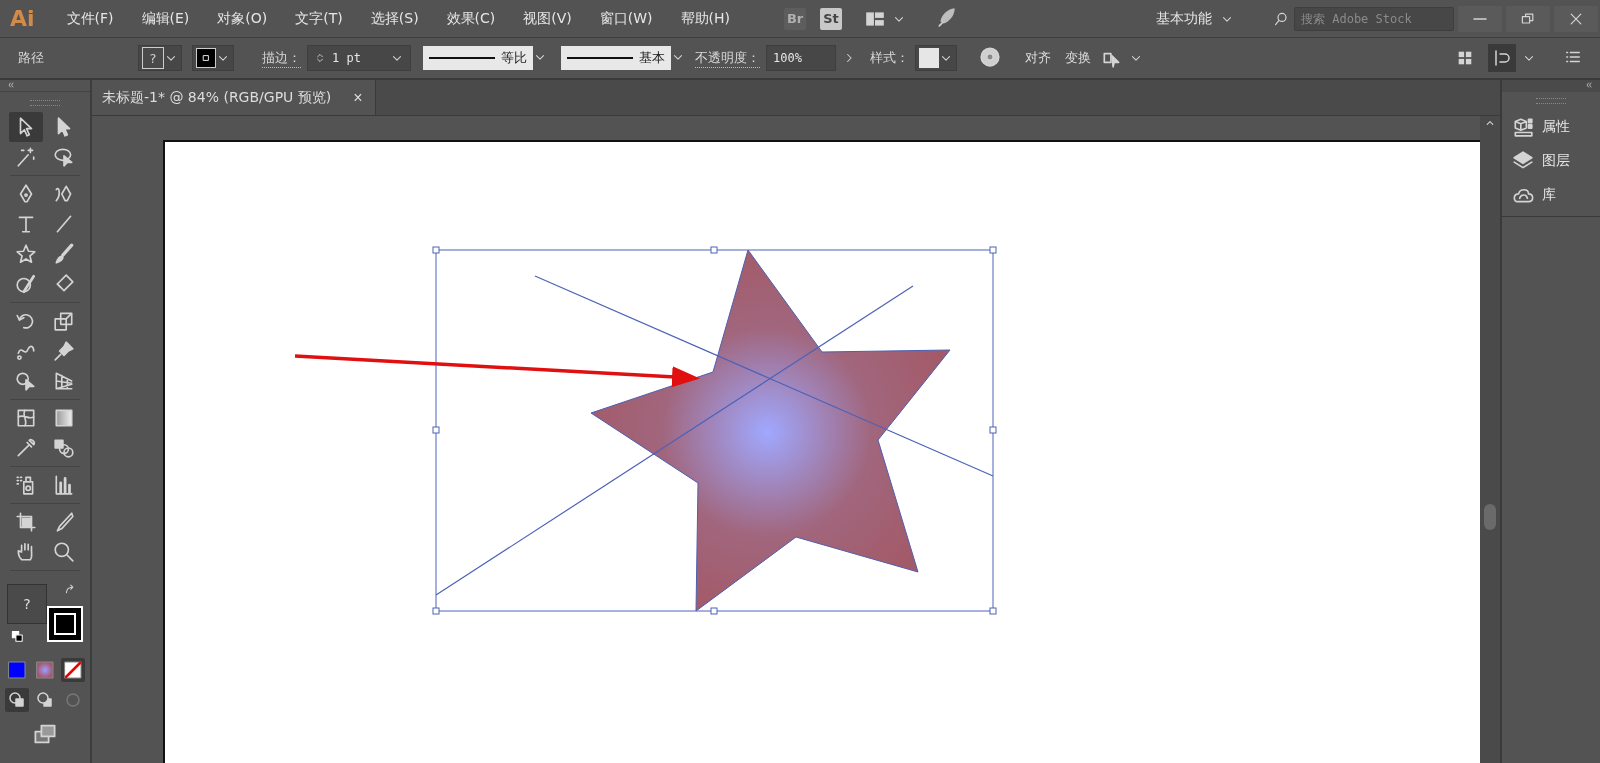 This screenshot has height=763, width=1600. What do you see at coordinates (26, 448) in the screenshot?
I see `eyedropper-icon` at bounding box center [26, 448].